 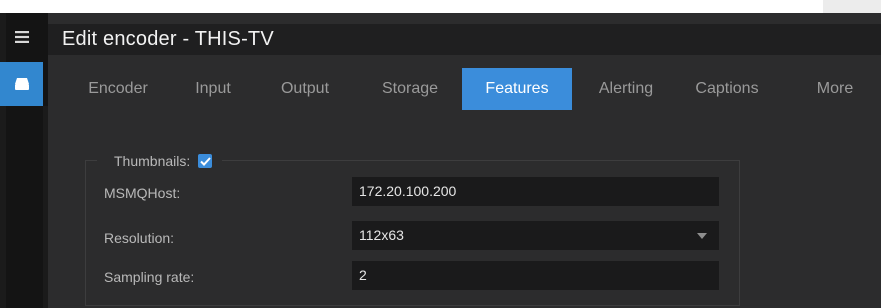 I want to click on msmq-host-label: MSMQHost:, so click(x=142, y=193).